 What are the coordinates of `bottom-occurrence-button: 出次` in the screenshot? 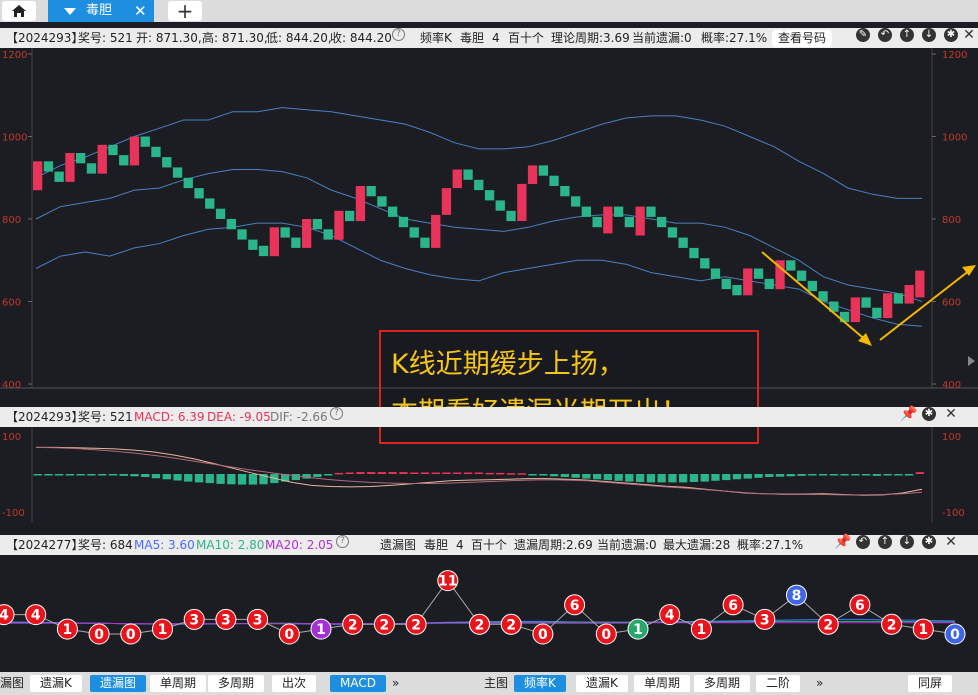 It's located at (294, 683).